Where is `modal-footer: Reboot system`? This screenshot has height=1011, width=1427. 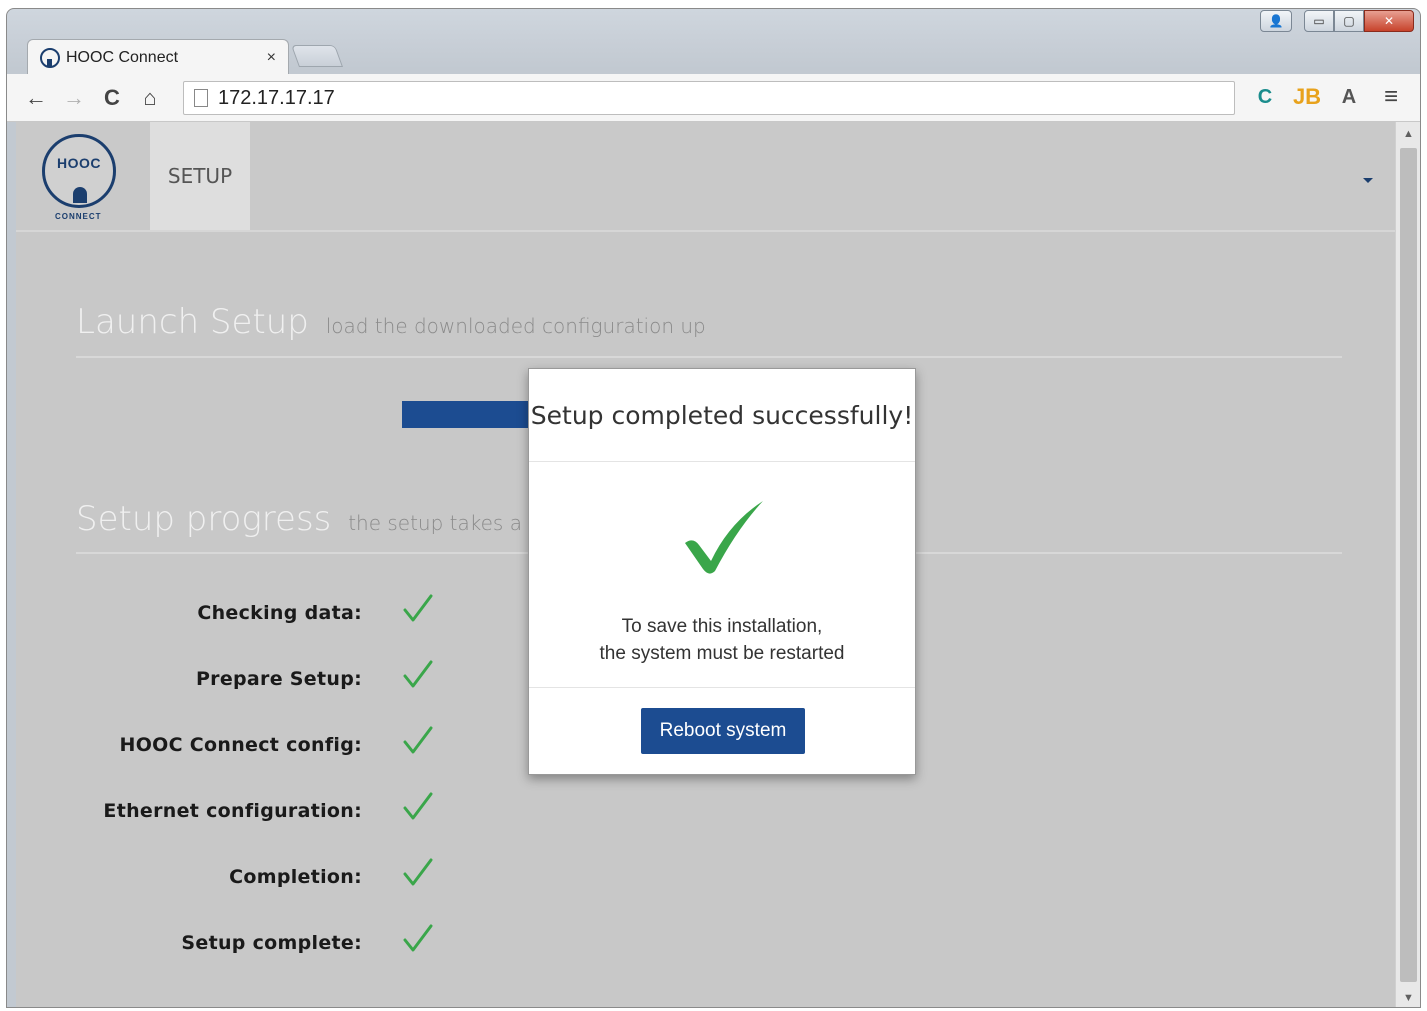 modal-footer: Reboot system is located at coordinates (722, 731).